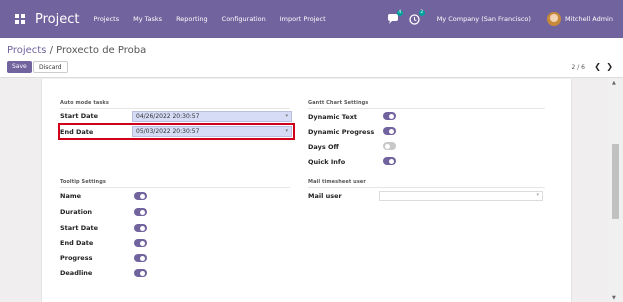  I want to click on scroll-up-arrow-icon: ▲, so click(614, 83).